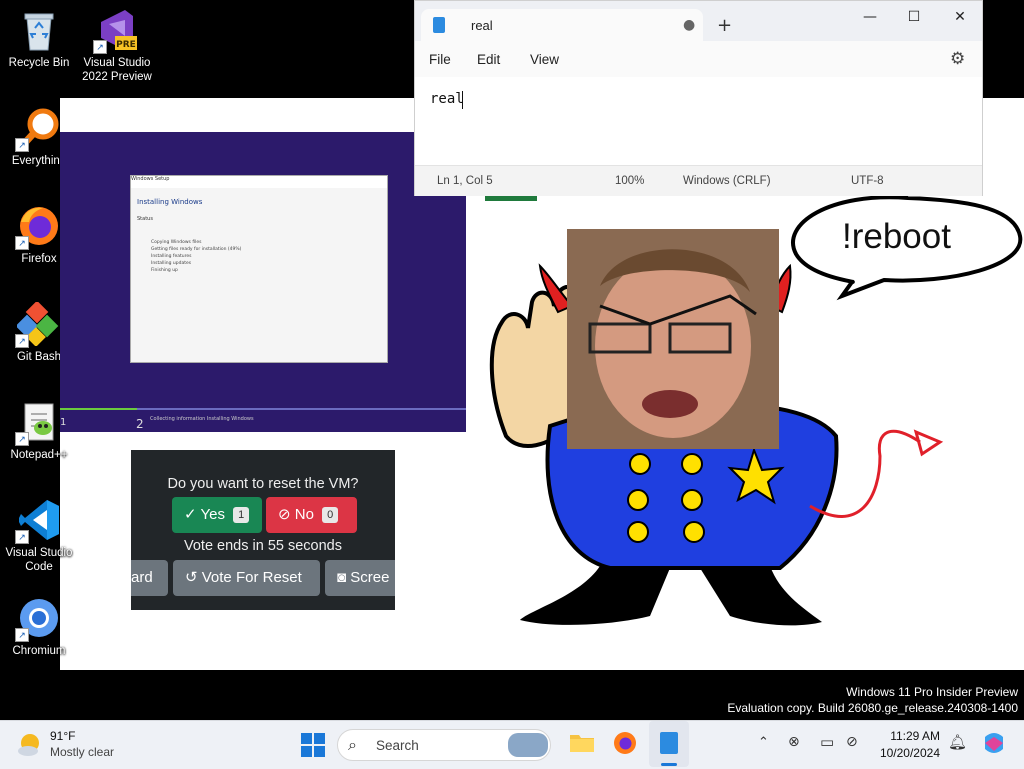  Describe the element at coordinates (39, 560) in the screenshot. I see `desktop-icon-label: Visual Studio Code` at that location.